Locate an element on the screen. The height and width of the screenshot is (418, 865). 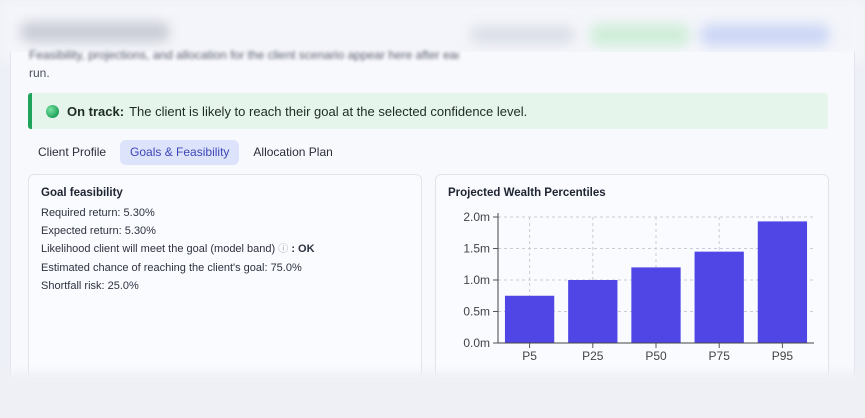
bar-p75 is located at coordinates (719, 297).